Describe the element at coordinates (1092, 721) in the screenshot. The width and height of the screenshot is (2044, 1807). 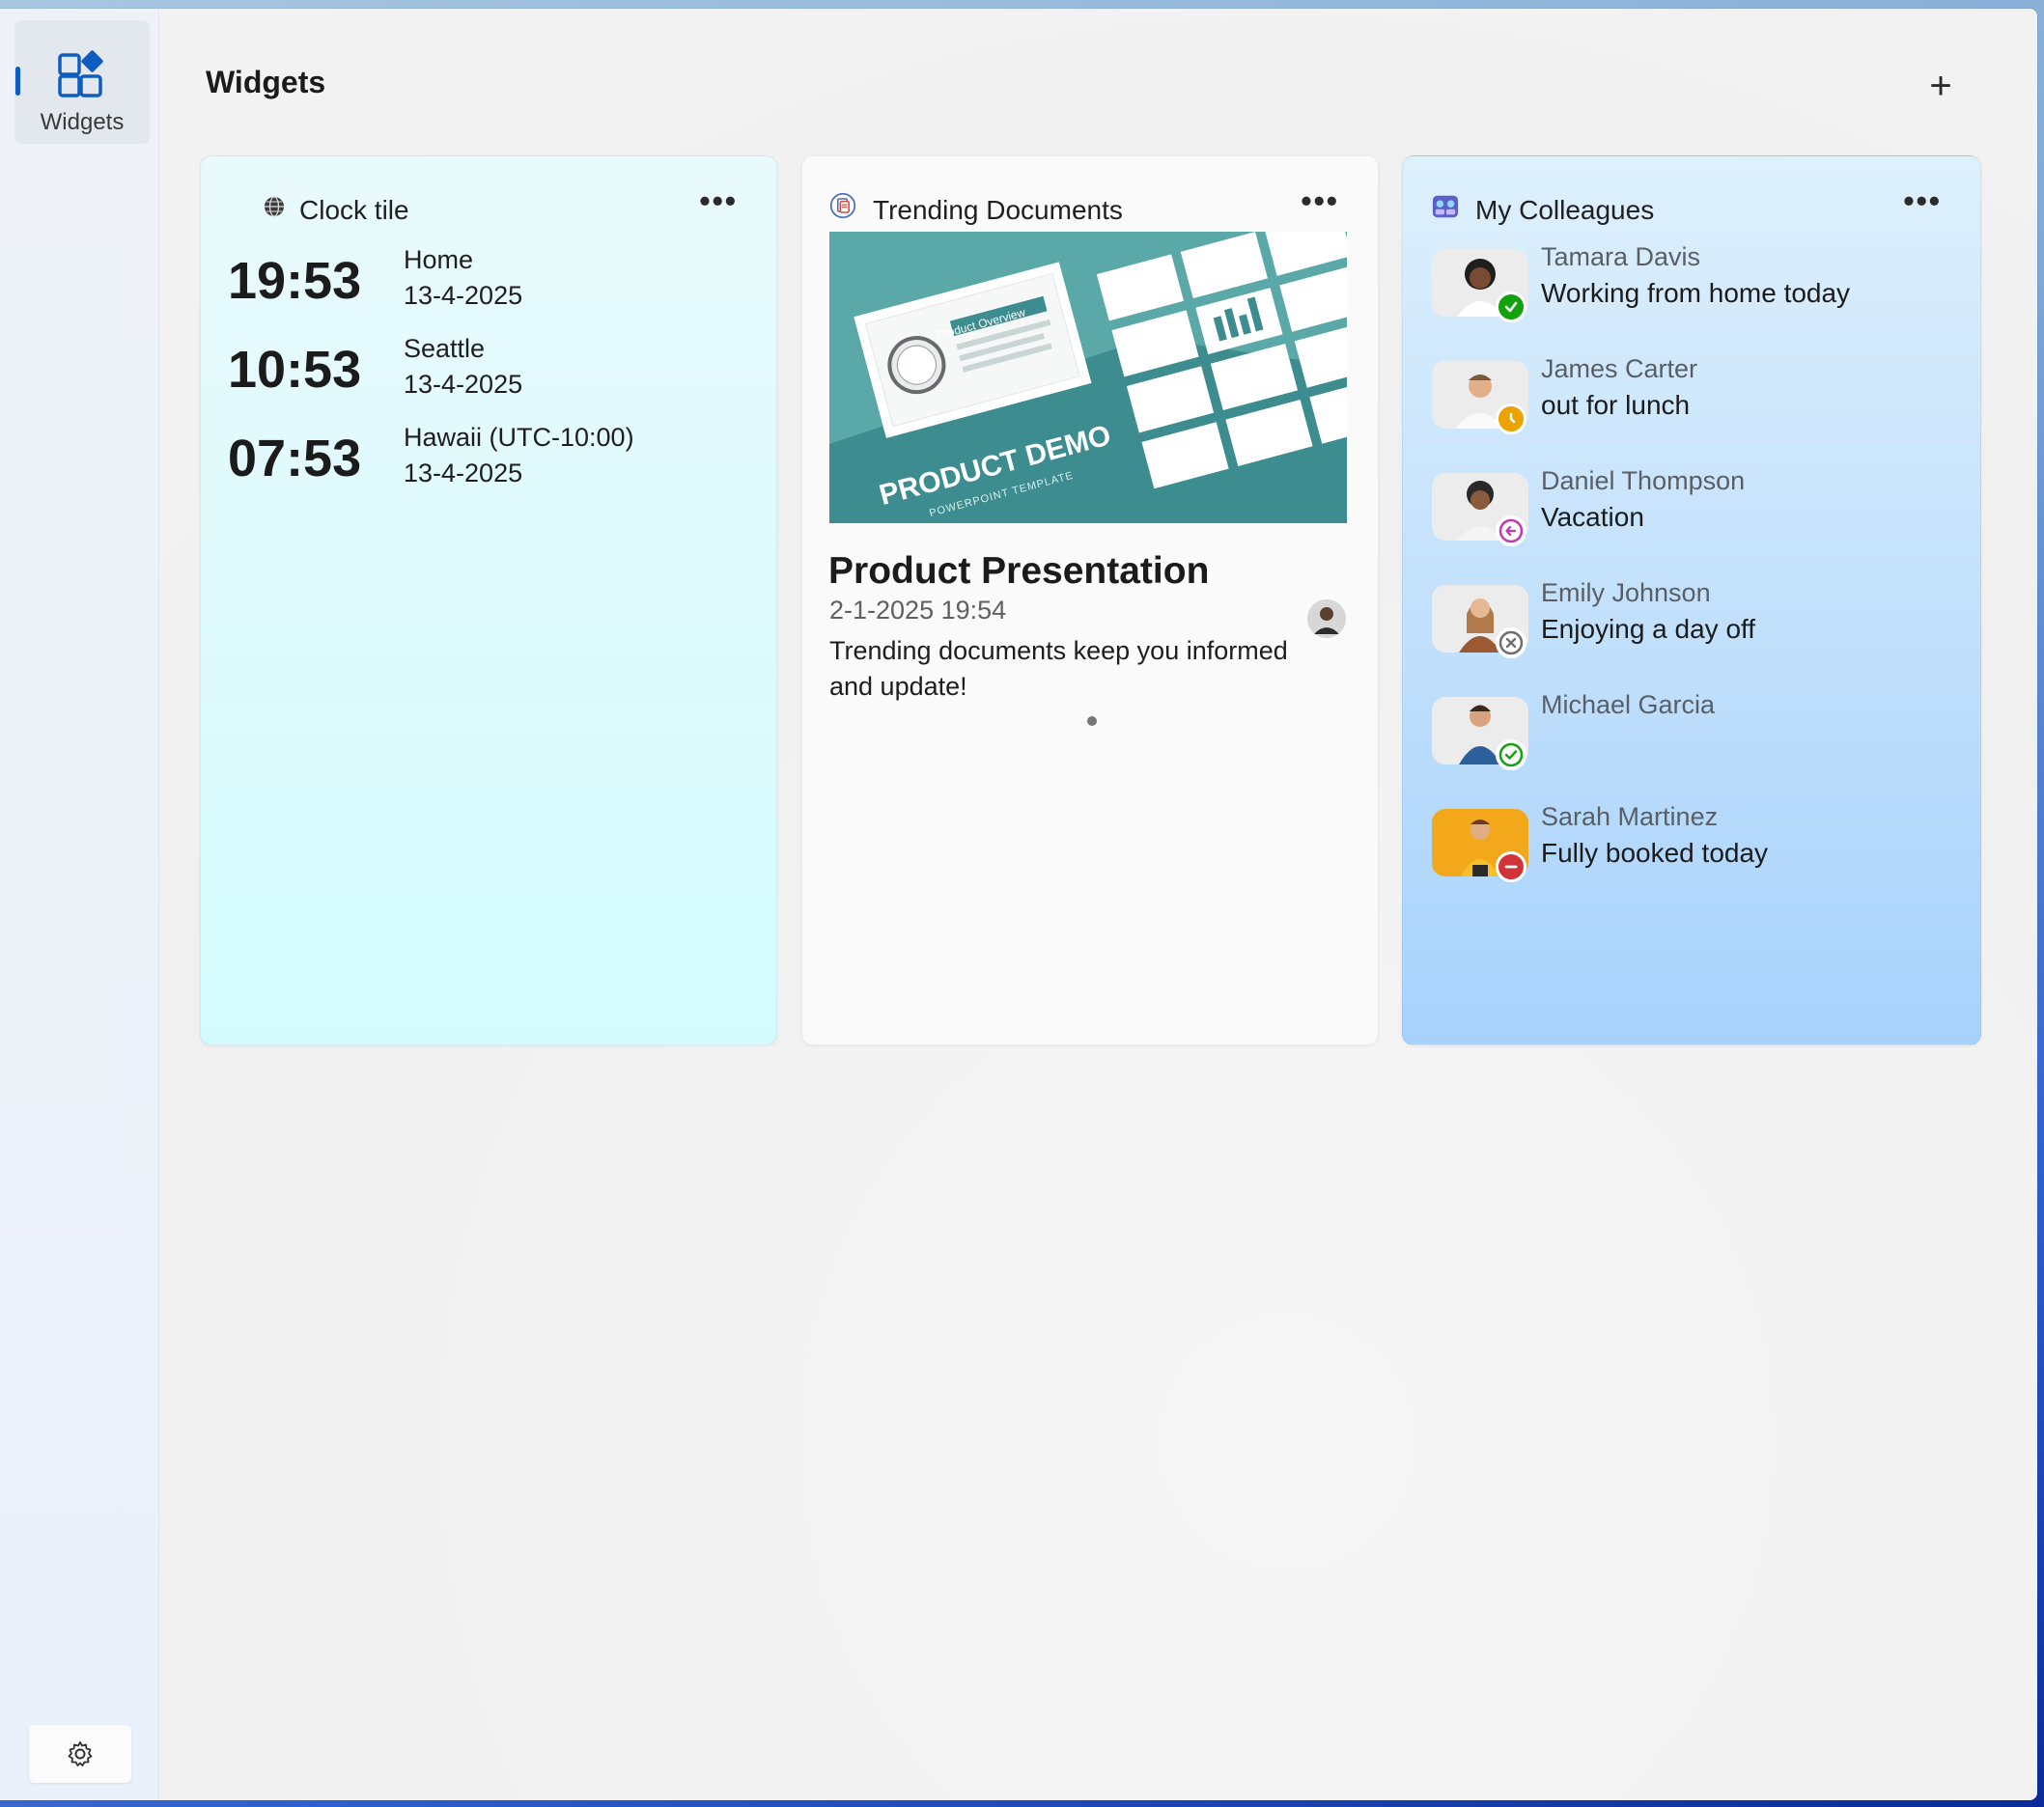
I see `pager-dot` at that location.